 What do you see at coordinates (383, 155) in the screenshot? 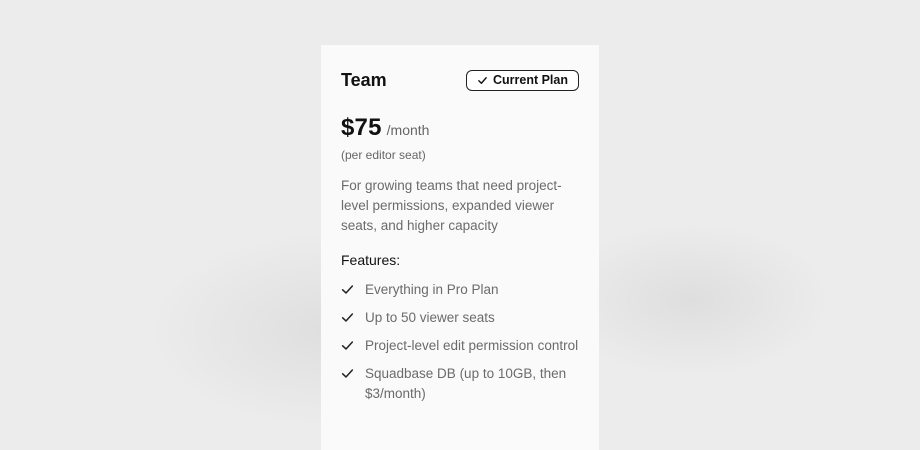
I see `seat-note: (per editor seat)` at bounding box center [383, 155].